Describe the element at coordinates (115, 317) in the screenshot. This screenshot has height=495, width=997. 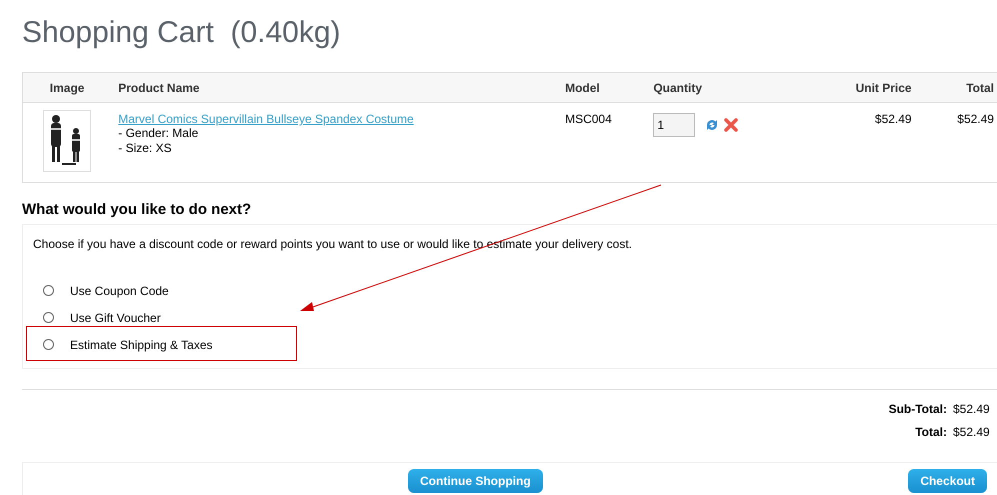
I see `option-label: Use Gift Voucher` at that location.